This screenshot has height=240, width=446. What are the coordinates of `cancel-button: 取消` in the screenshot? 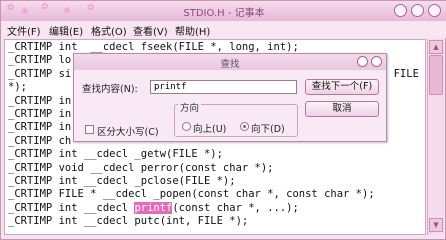 It's located at (342, 109).